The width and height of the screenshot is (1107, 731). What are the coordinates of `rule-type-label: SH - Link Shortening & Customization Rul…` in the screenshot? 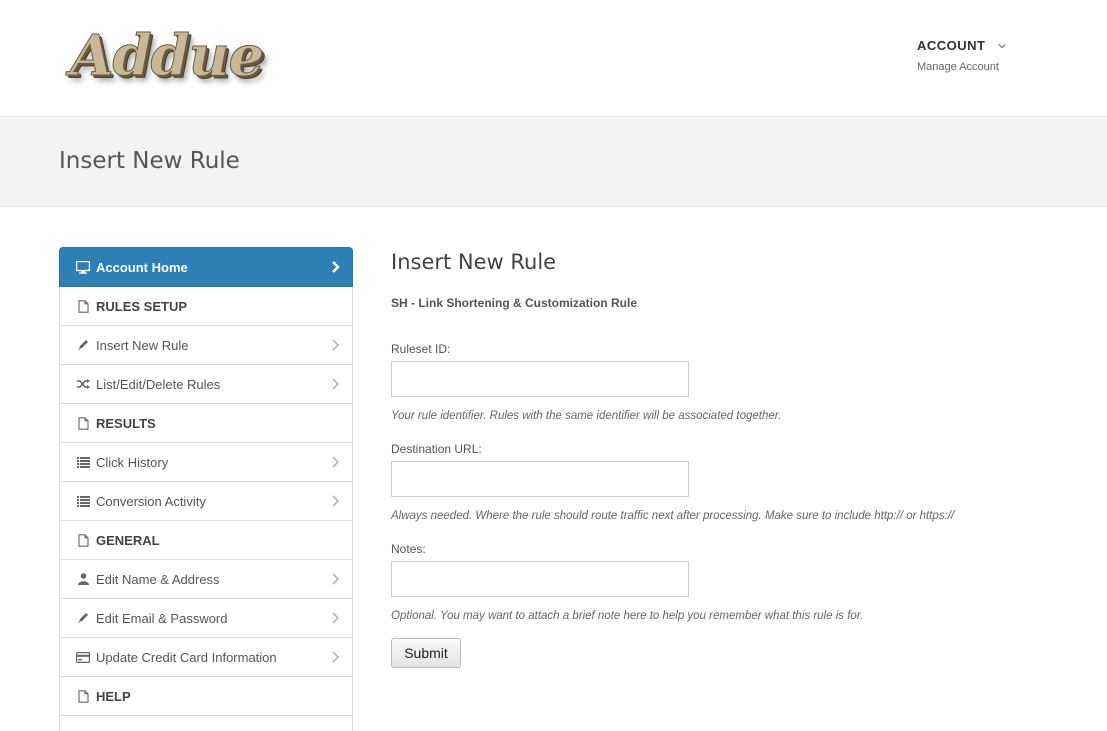 It's located at (514, 303).